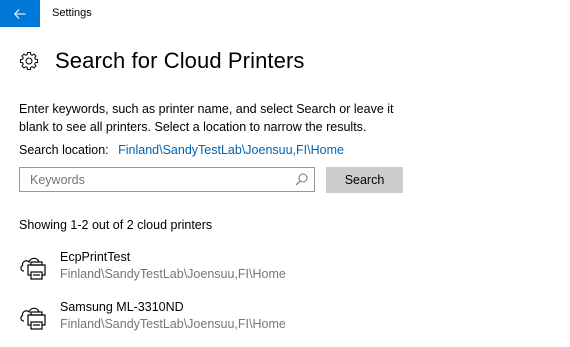  Describe the element at coordinates (155, 179) in the screenshot. I see `keywords-input` at that location.